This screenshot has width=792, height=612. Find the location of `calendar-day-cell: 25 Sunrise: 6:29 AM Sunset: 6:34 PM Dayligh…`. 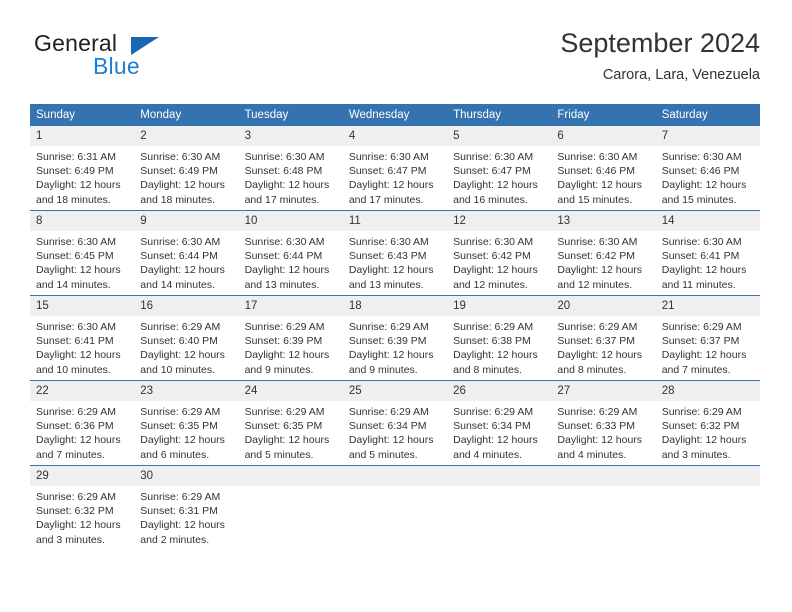

calendar-day-cell: 25 Sunrise: 6:29 AM Sunset: 6:34 PM Dayligh… is located at coordinates (395, 423).